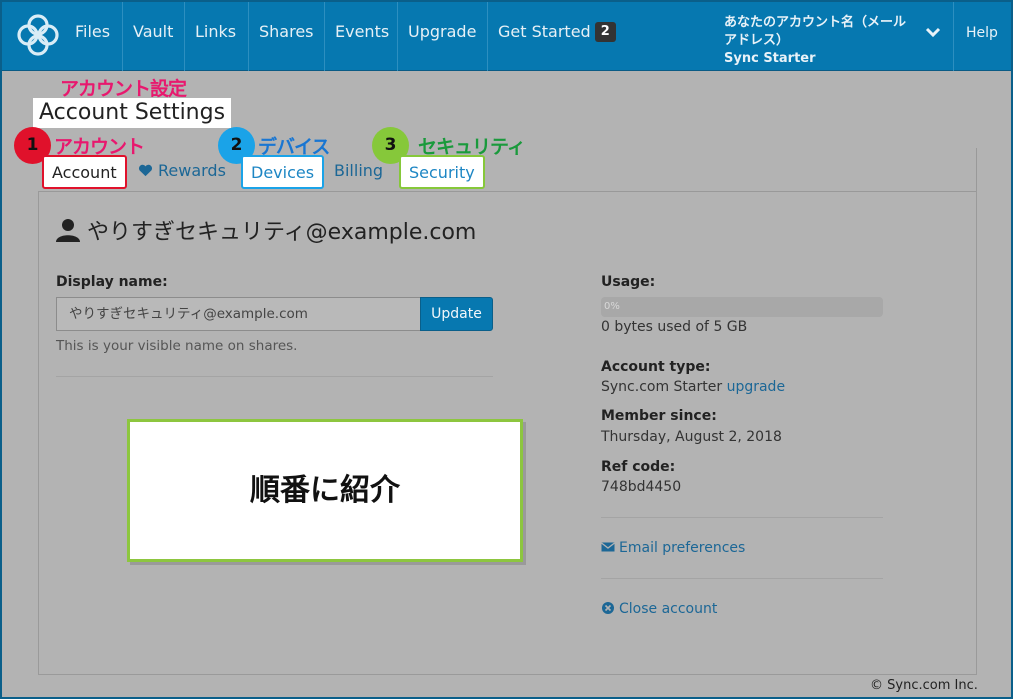  I want to click on email-preferences-link: Email preferences, so click(673, 548).